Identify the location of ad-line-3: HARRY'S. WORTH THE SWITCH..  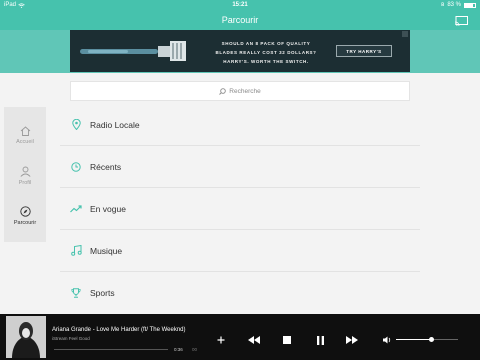
(266, 61).